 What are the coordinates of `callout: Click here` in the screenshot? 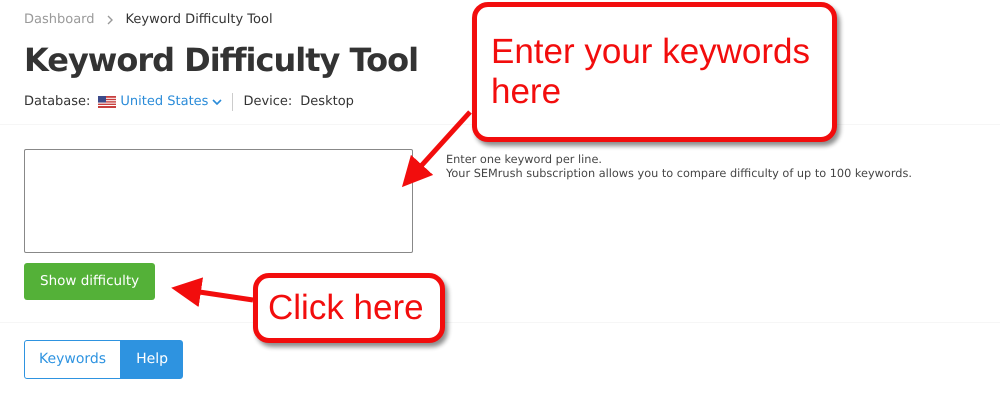 It's located at (349, 308).